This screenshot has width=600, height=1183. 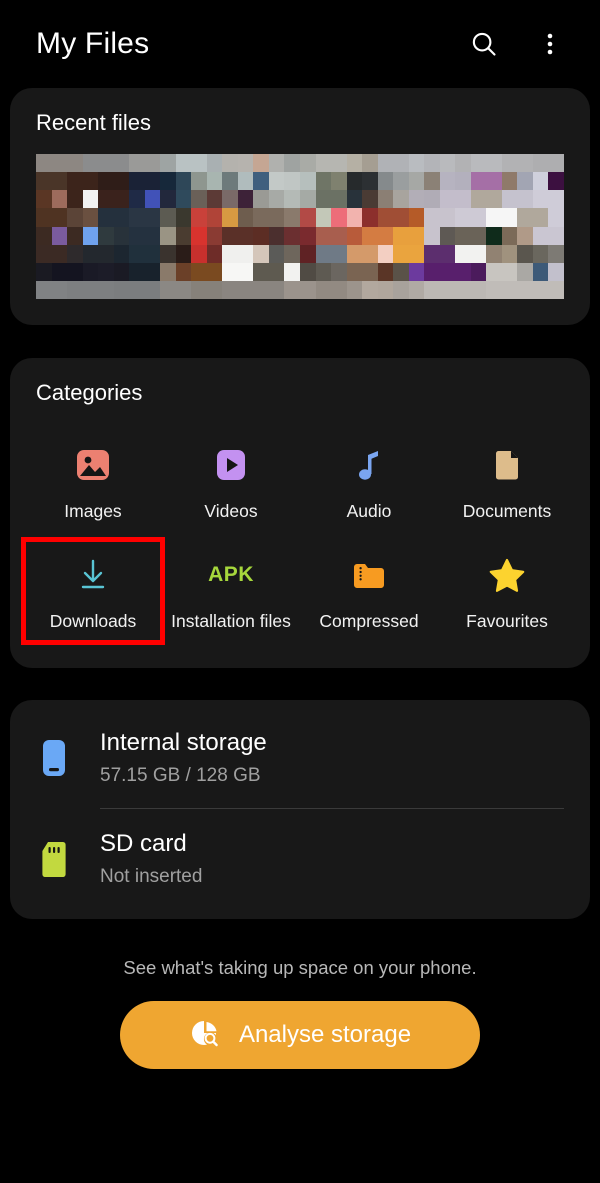 What do you see at coordinates (300, 1035) in the screenshot?
I see `analyse-storage-button: Analyse storage` at bounding box center [300, 1035].